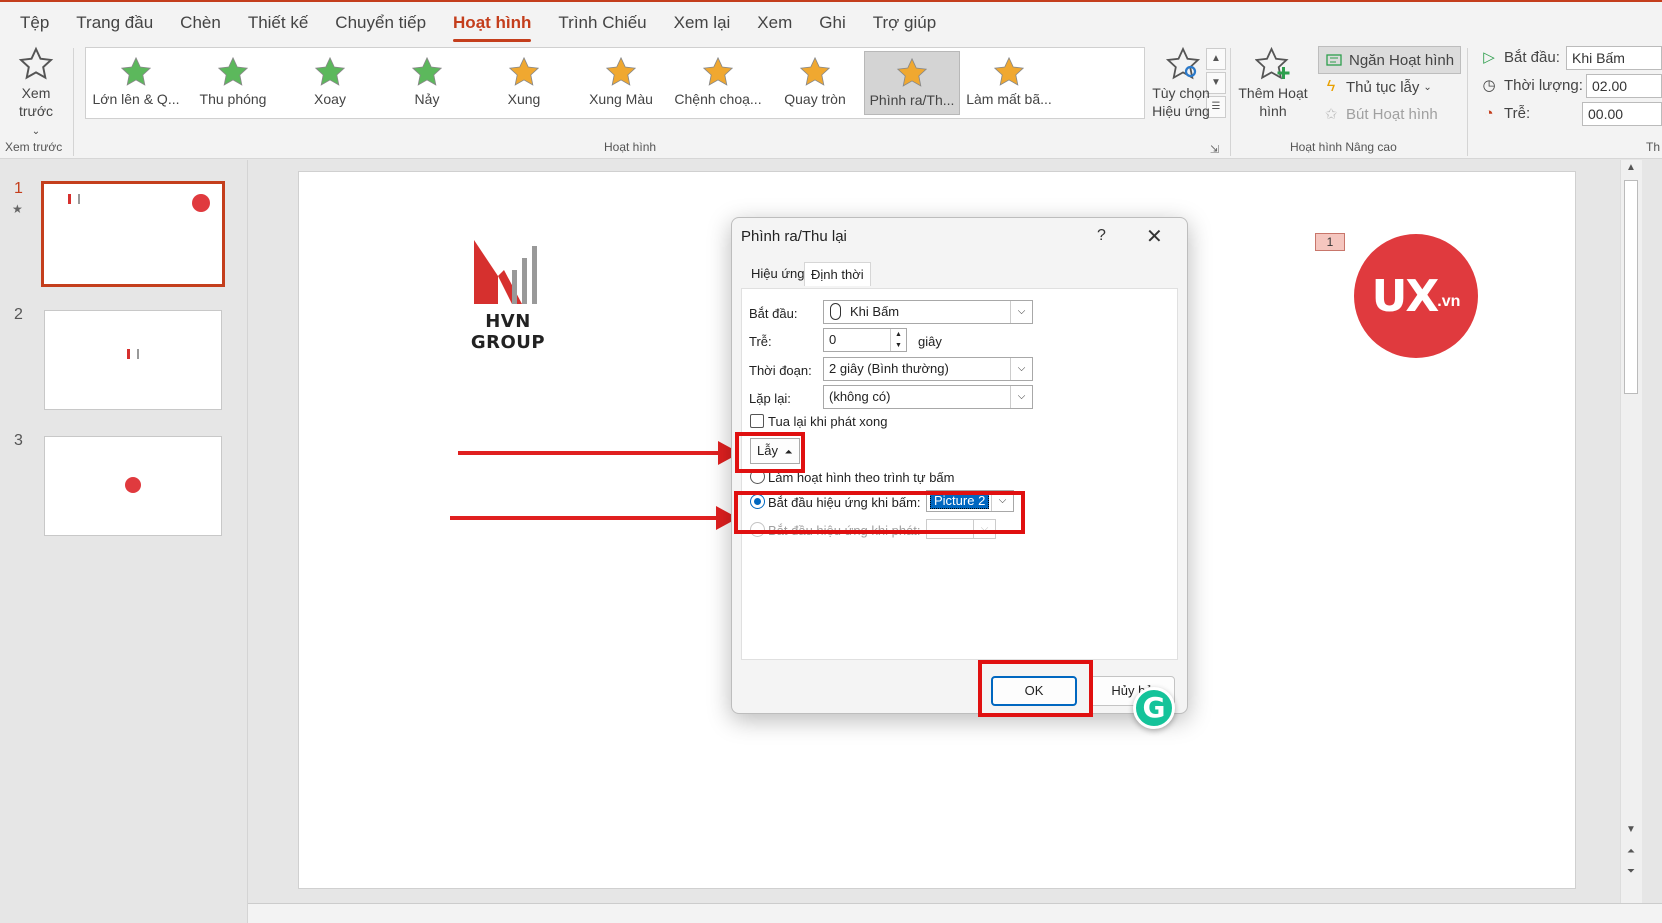 The image size is (1662, 923). What do you see at coordinates (508, 332) in the screenshot?
I see `hvn-group-text: HVN GROUP` at bounding box center [508, 332].